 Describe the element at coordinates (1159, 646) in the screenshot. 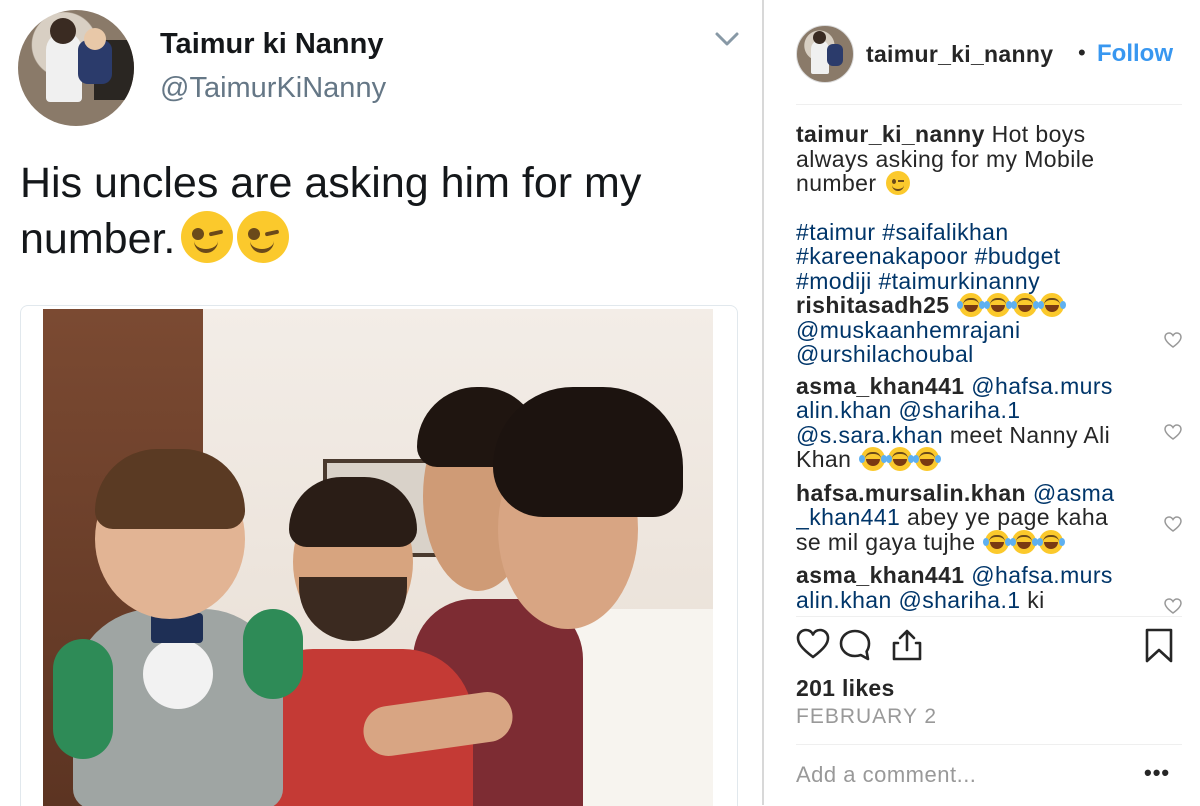

I see `bookmark-icon` at that location.